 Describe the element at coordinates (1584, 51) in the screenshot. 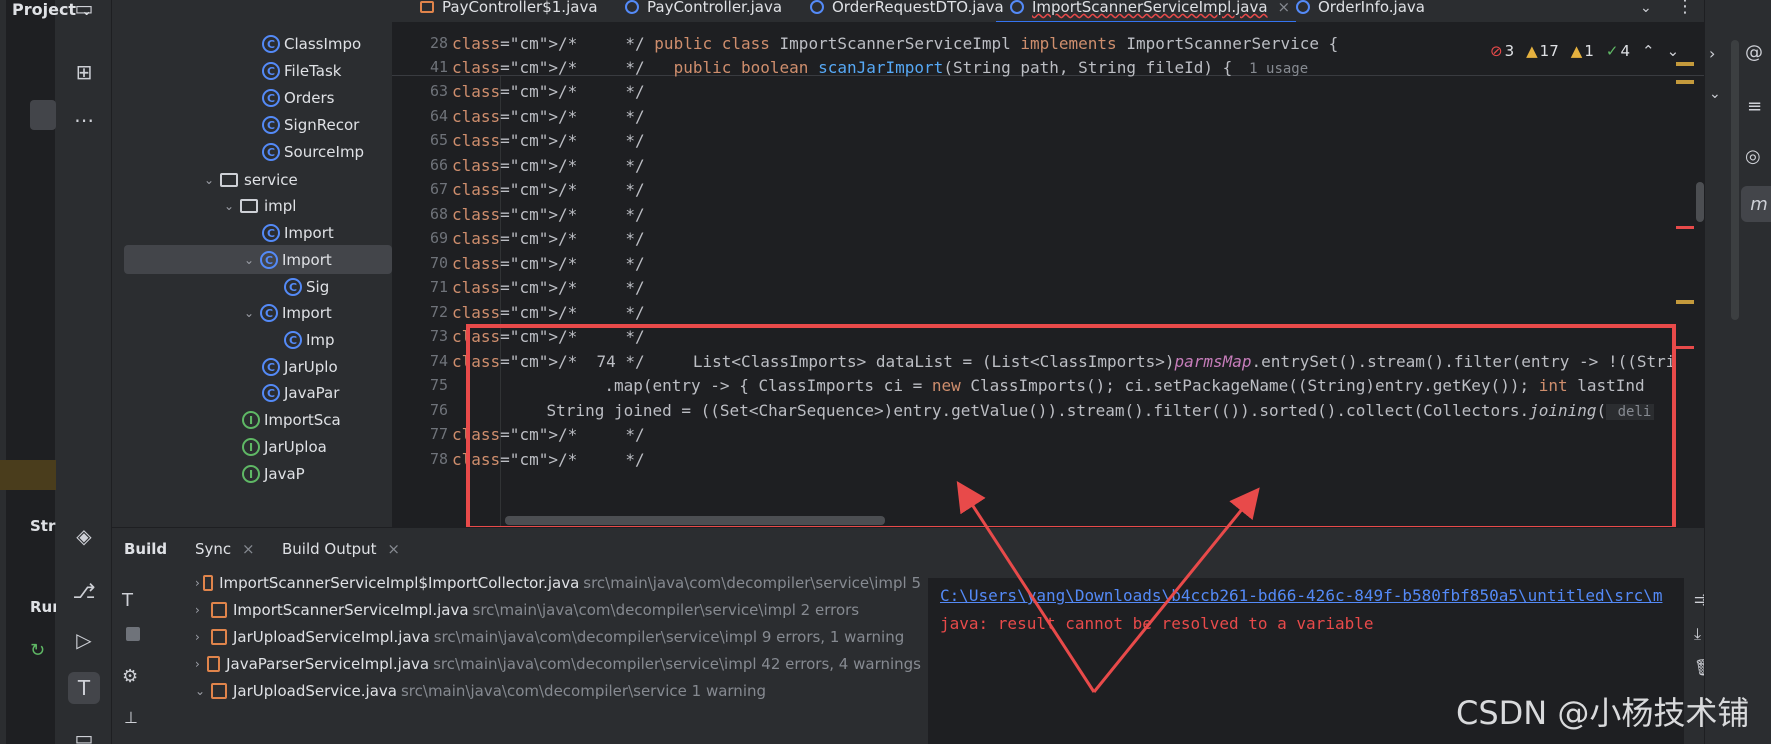

I see `inspections-widget: ⊘ 3 ▲ 17 ▲ 1 ✓ 4 ⌃ ⌄` at that location.